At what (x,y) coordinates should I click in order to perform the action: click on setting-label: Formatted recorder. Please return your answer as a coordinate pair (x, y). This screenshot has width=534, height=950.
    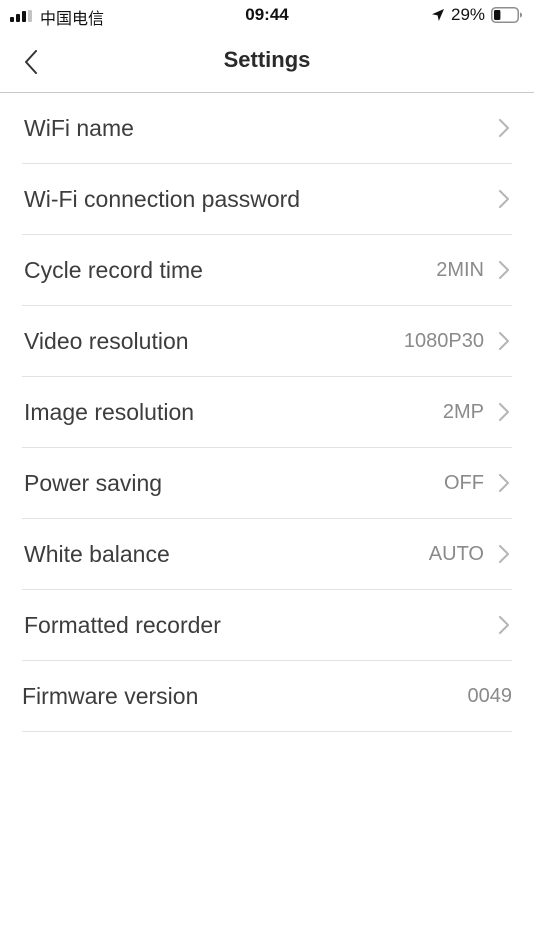
    Looking at the image, I should click on (122, 625).